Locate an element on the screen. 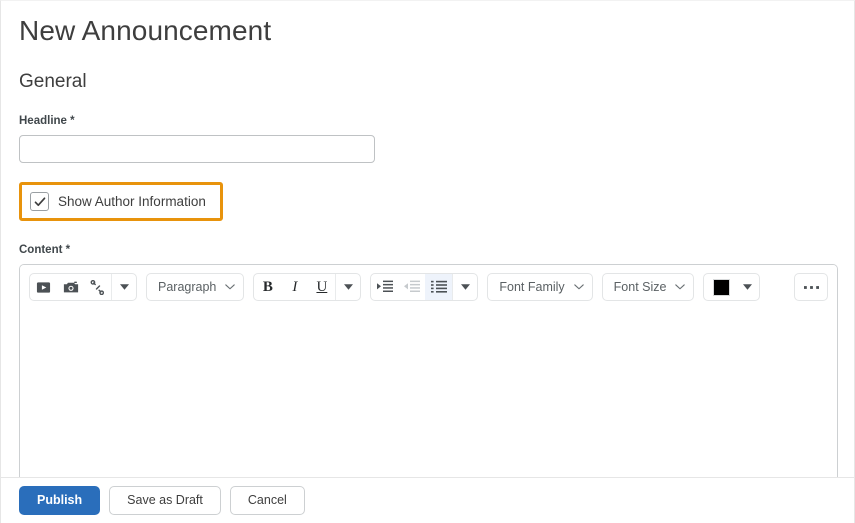  headline-field-group: Headline * is located at coordinates (427, 128).